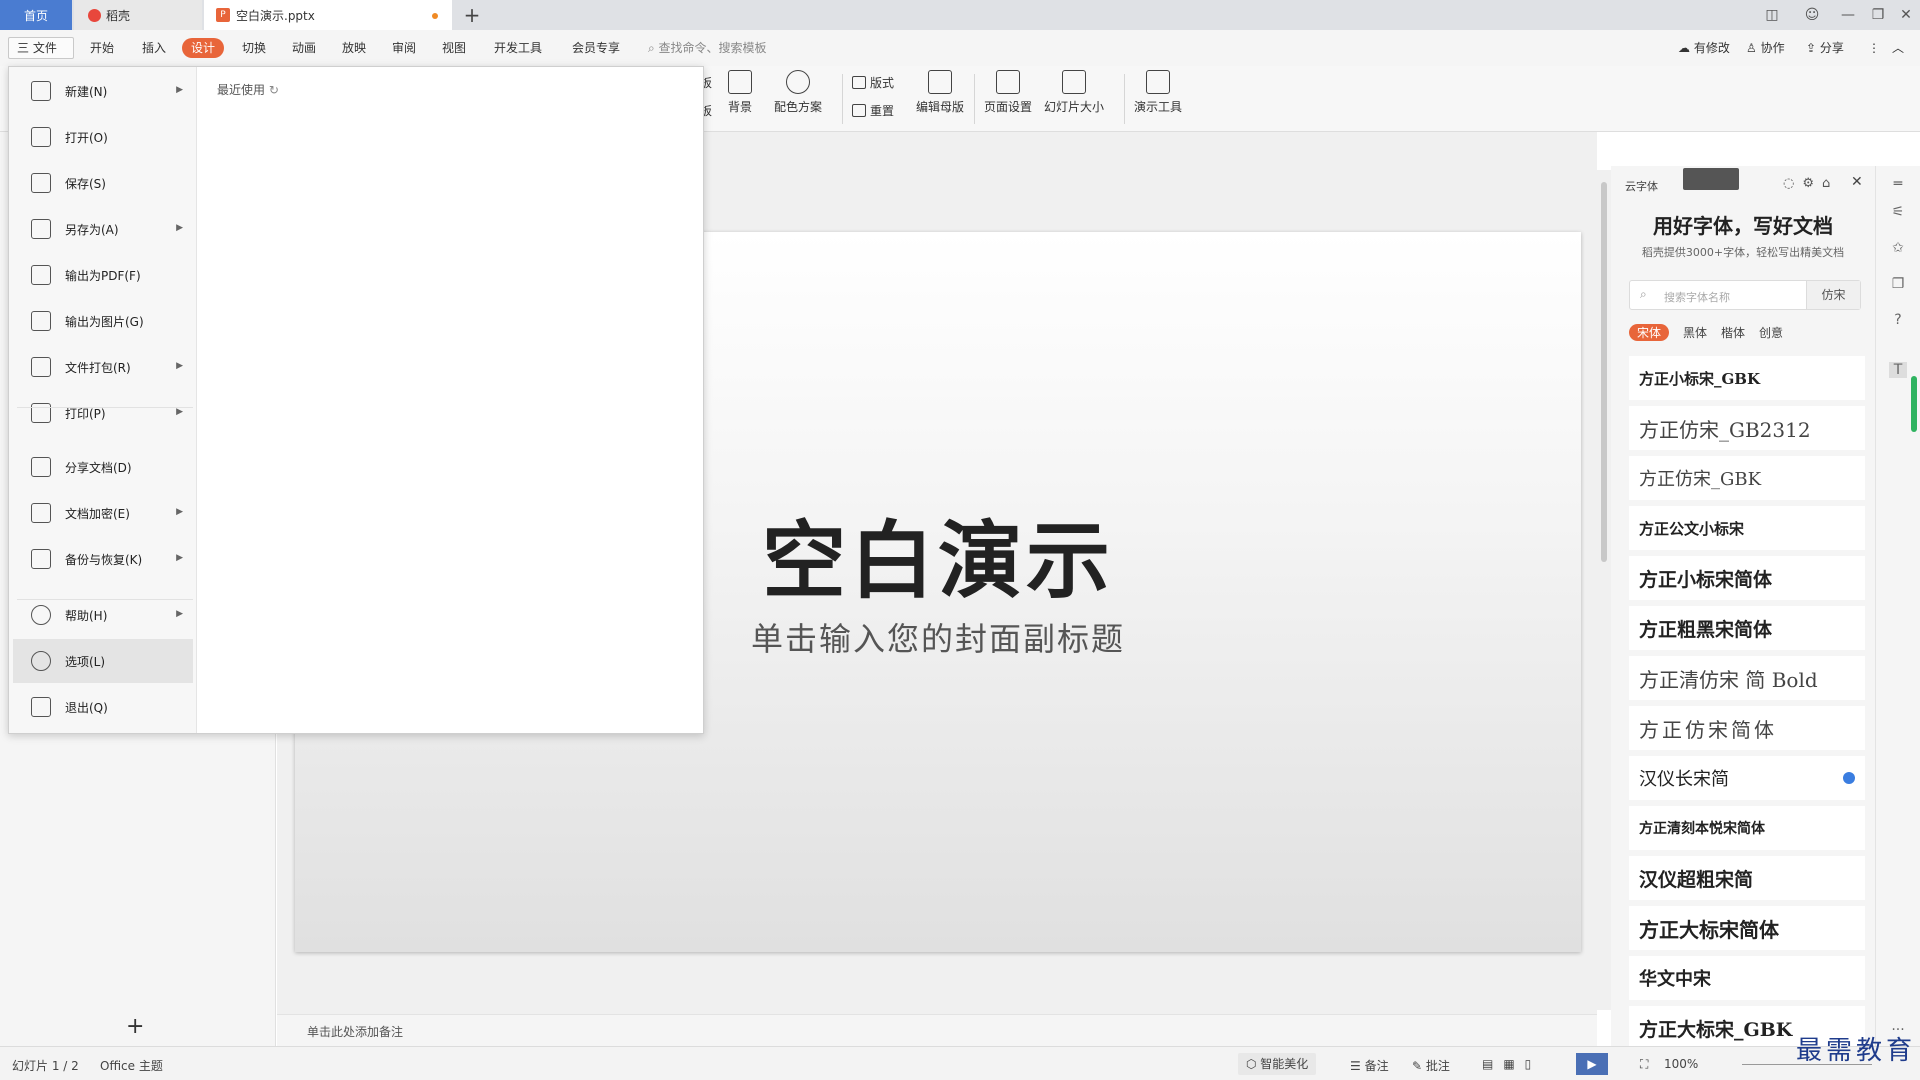 The height and width of the screenshot is (1080, 1920). Describe the element at coordinates (1825, 48) in the screenshot. I see `share-button: ⇪ 分享` at that location.